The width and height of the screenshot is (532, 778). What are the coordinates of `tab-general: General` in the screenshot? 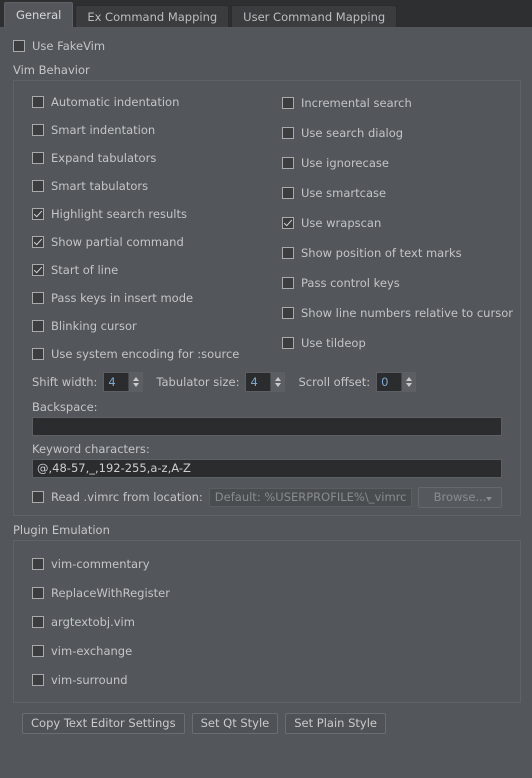 It's located at (39, 14).